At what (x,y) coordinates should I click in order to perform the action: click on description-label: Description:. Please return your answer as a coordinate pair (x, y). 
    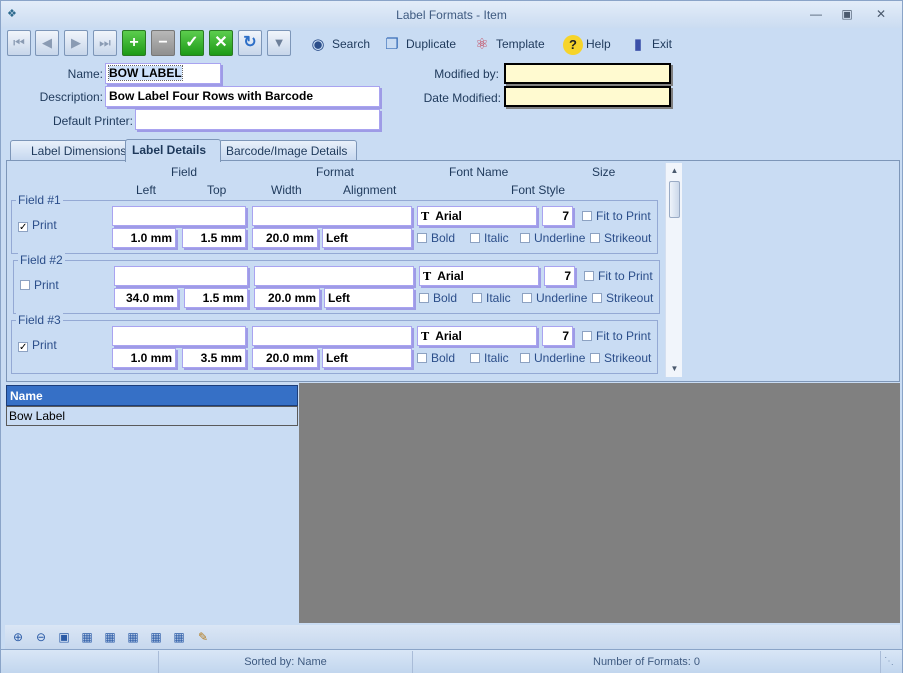
    Looking at the image, I should click on (71, 97).